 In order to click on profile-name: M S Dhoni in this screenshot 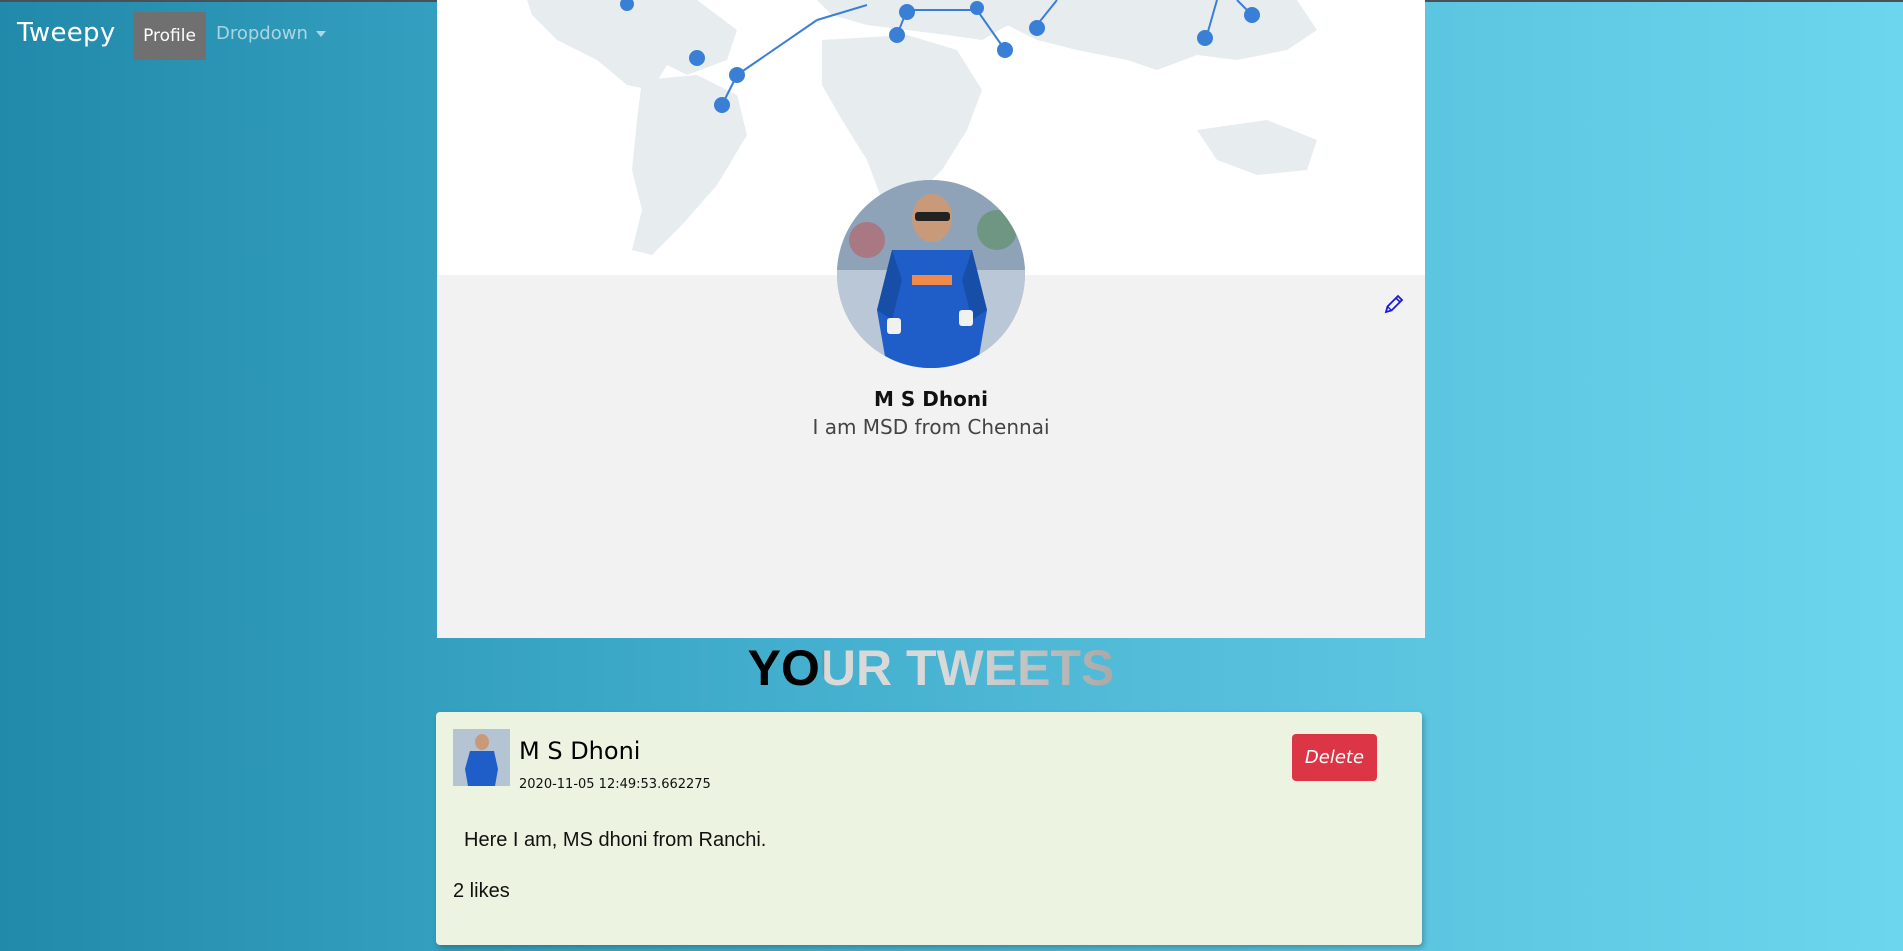, I will do `click(931, 399)`.